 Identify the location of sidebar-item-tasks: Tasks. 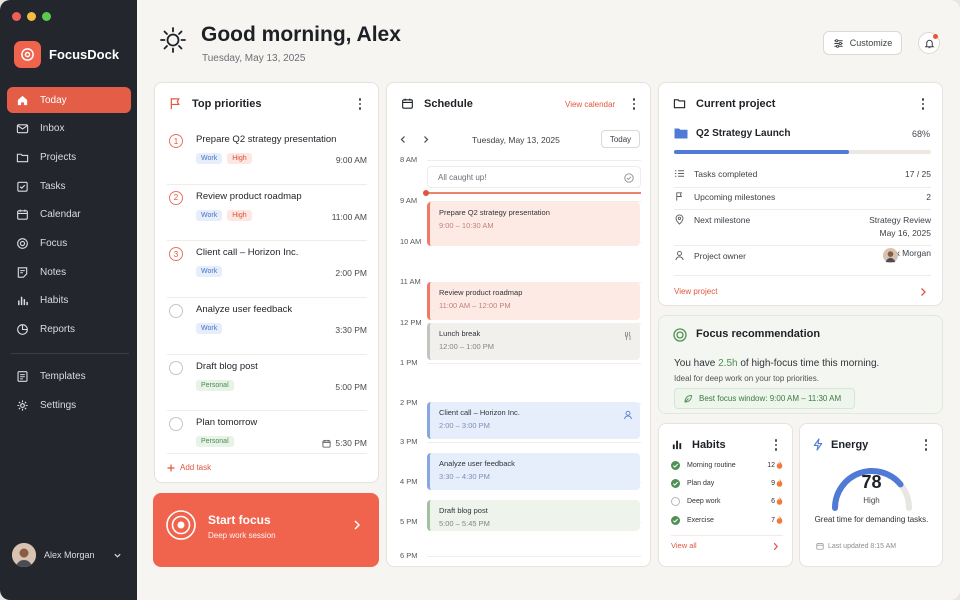
(69, 186).